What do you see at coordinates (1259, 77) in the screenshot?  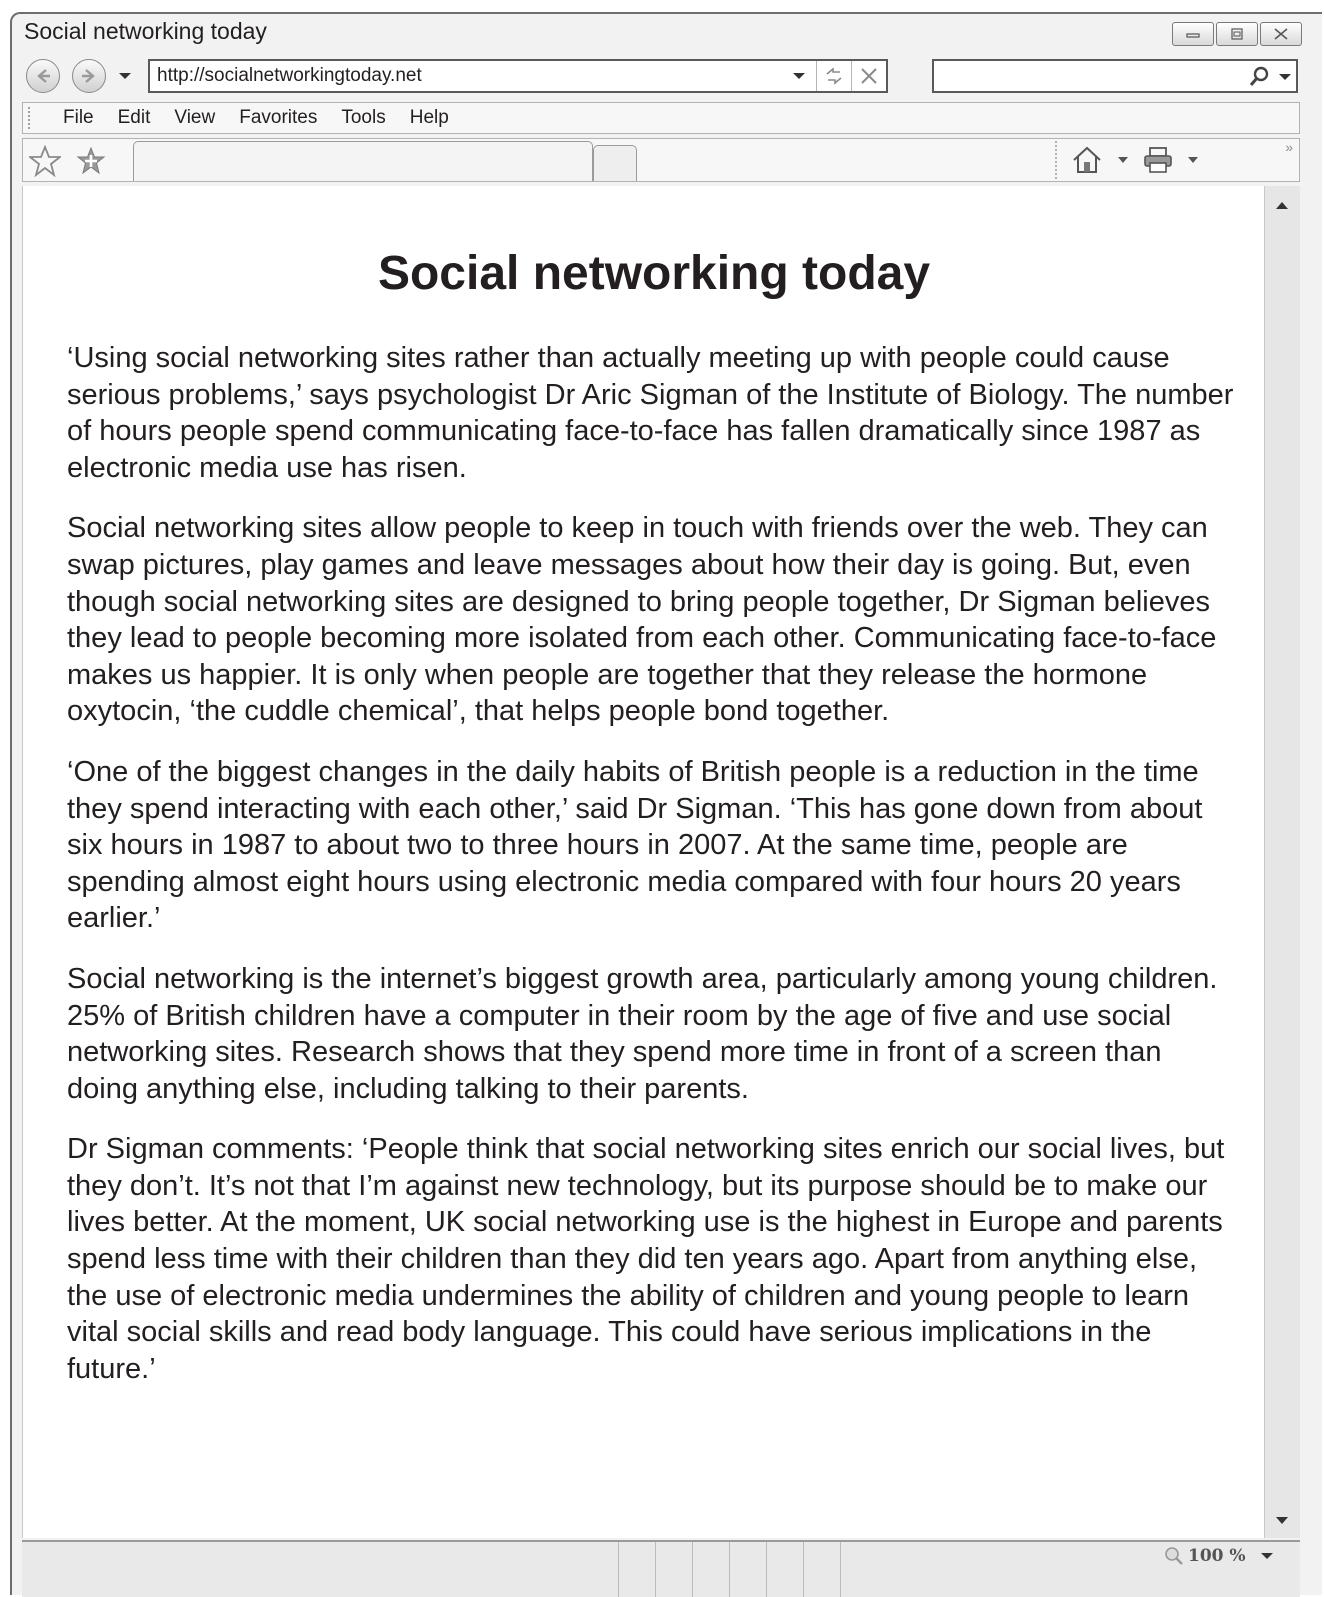 I see `magnifier-icon` at bounding box center [1259, 77].